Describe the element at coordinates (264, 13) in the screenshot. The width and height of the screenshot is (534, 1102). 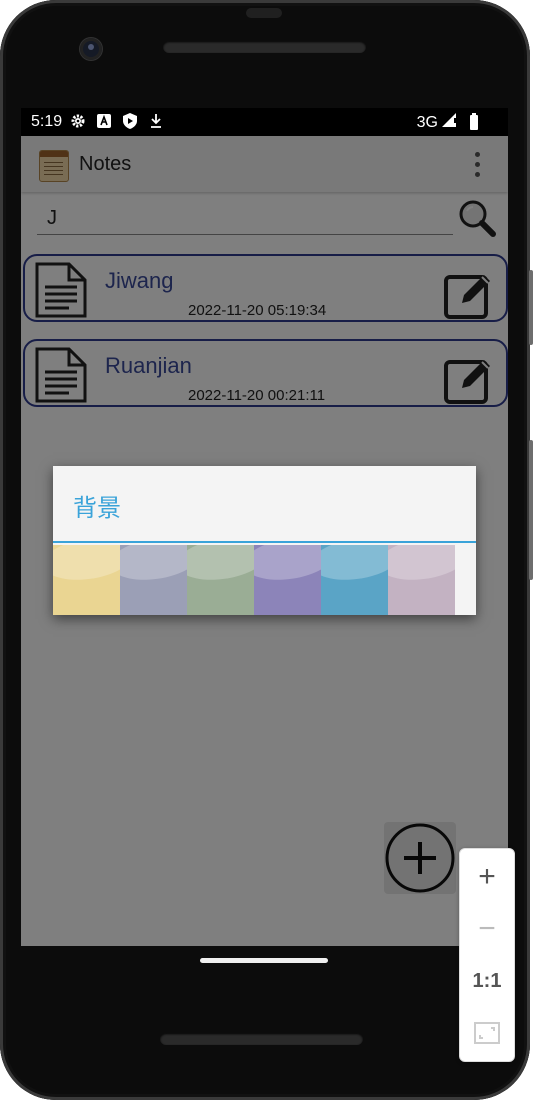
I see `speaker-slot` at that location.